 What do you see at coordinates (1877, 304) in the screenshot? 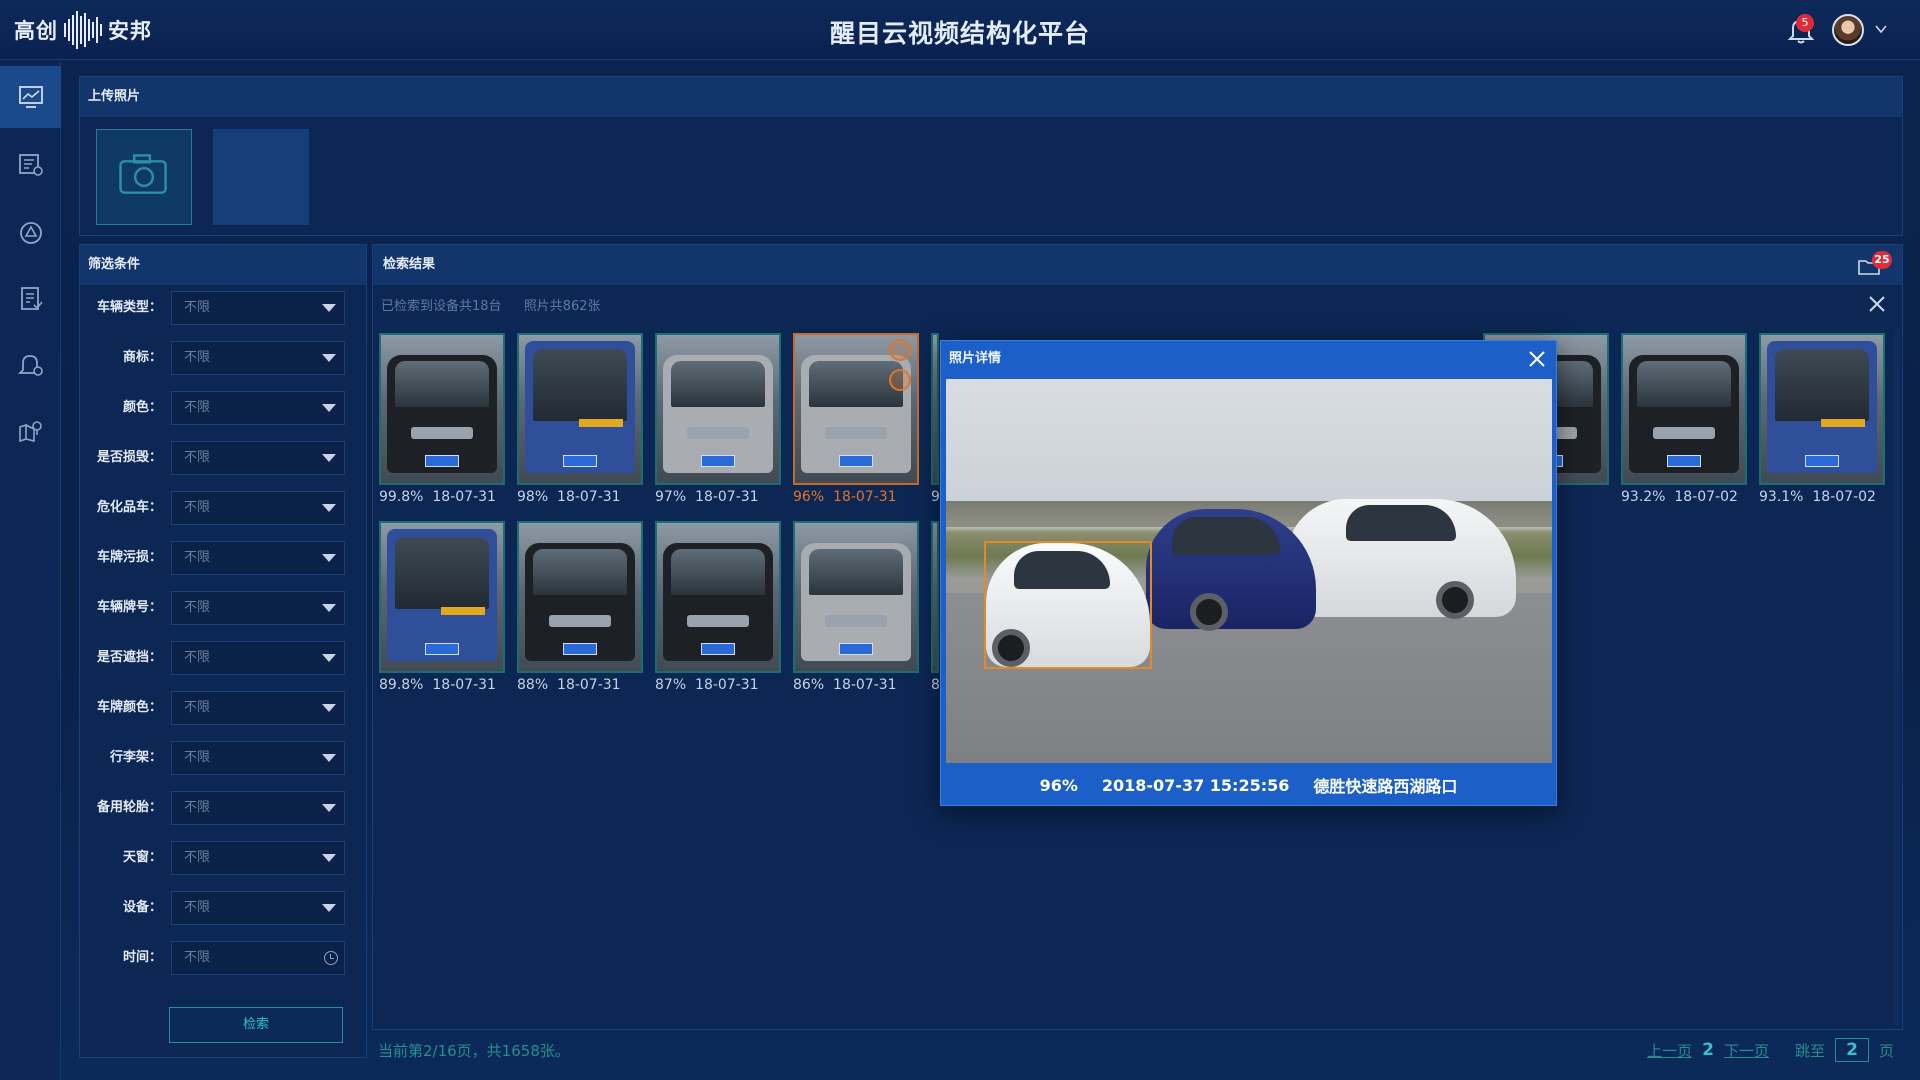
I see `close-icon` at bounding box center [1877, 304].